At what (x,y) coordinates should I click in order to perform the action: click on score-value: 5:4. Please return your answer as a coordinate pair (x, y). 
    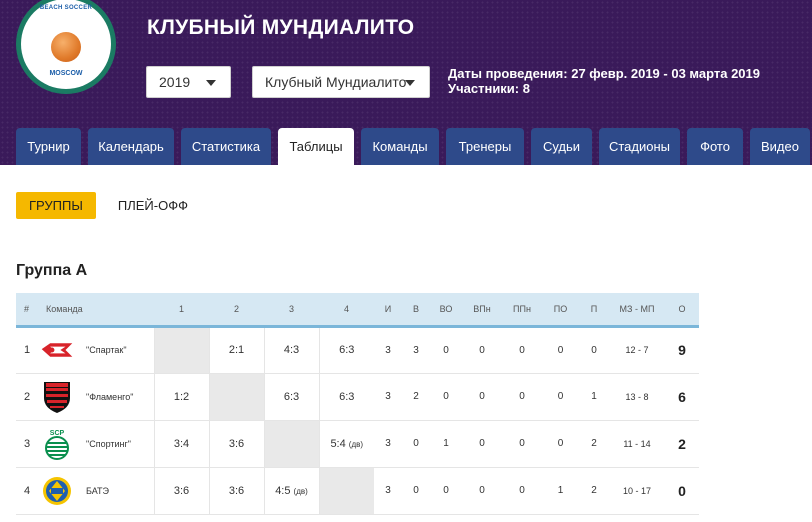
    Looking at the image, I should click on (338, 443).